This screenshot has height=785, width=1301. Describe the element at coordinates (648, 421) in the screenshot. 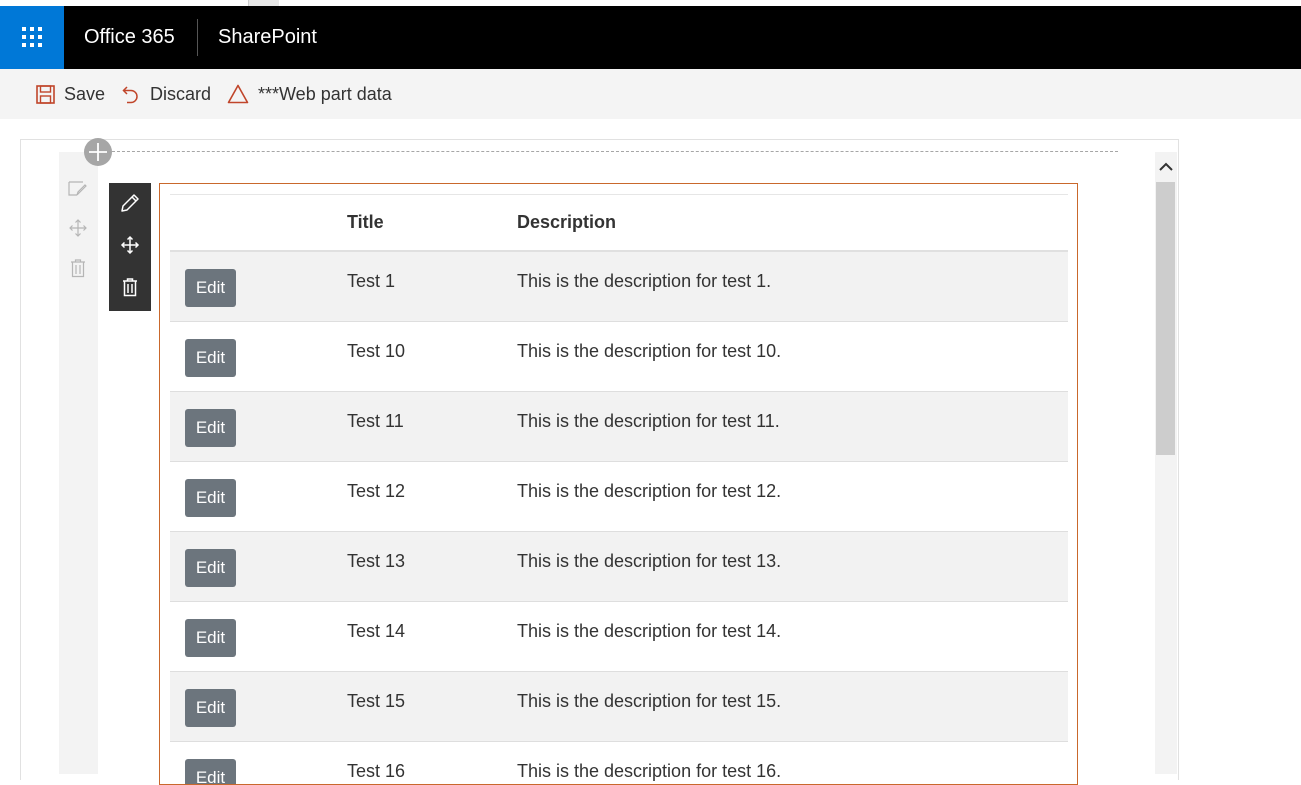

I see `row-description: This is the description for test 11.` at that location.